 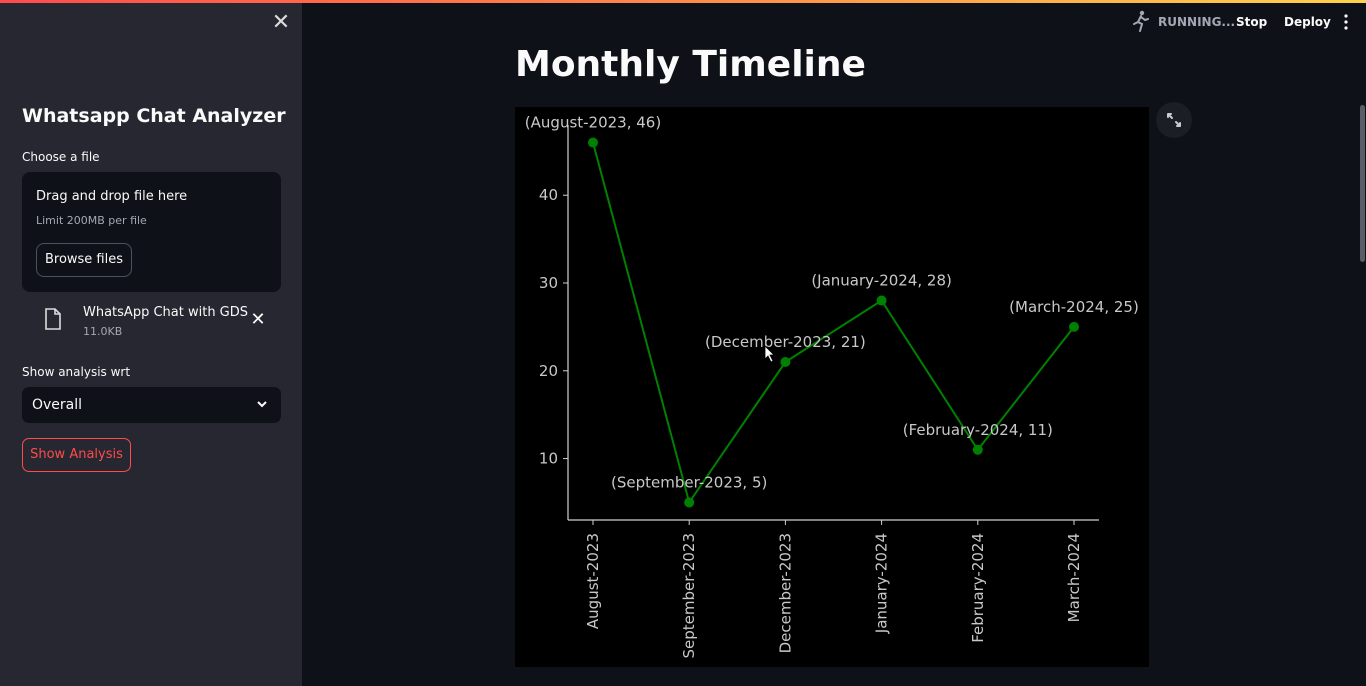 What do you see at coordinates (1251, 22) in the screenshot?
I see `stop-button: Stop` at bounding box center [1251, 22].